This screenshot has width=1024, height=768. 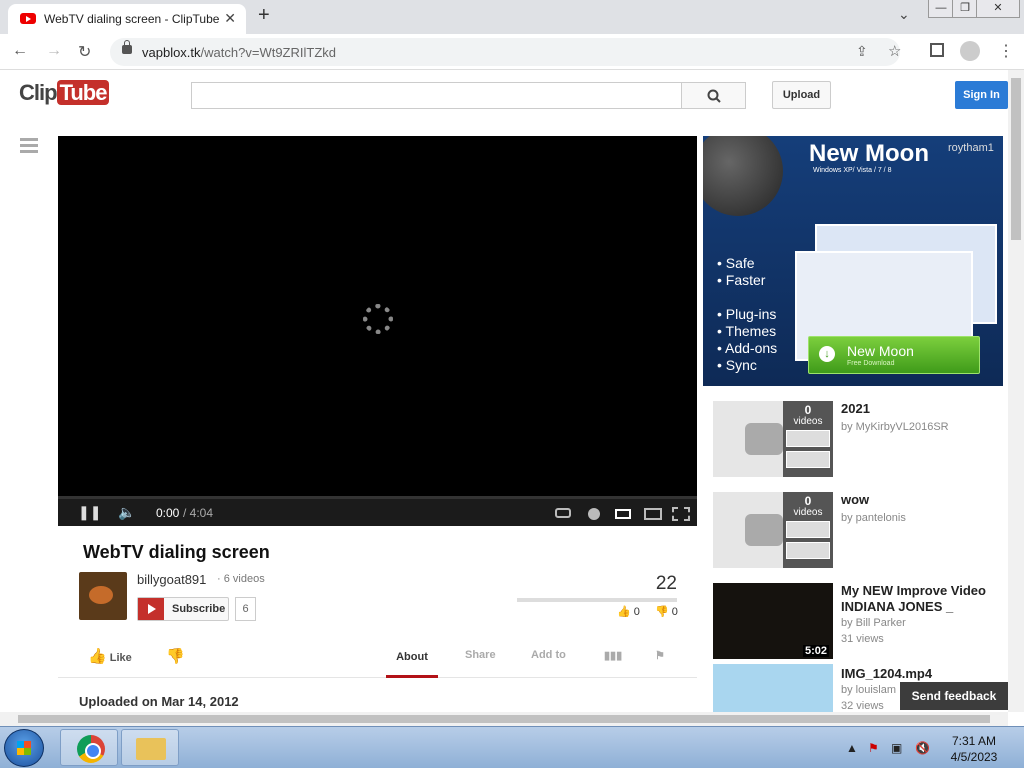 I want to click on volume-muted-icon: 🔇, so click(x=922, y=748).